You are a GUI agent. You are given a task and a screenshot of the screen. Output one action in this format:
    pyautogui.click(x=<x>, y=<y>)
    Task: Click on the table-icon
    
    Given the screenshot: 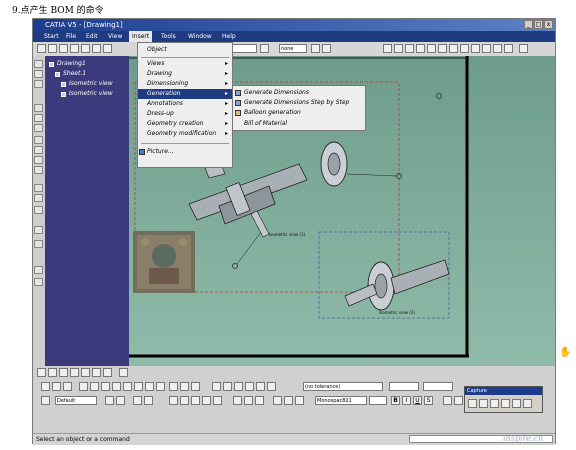 What is the action you would take?
    pyautogui.click(x=38, y=210)
    